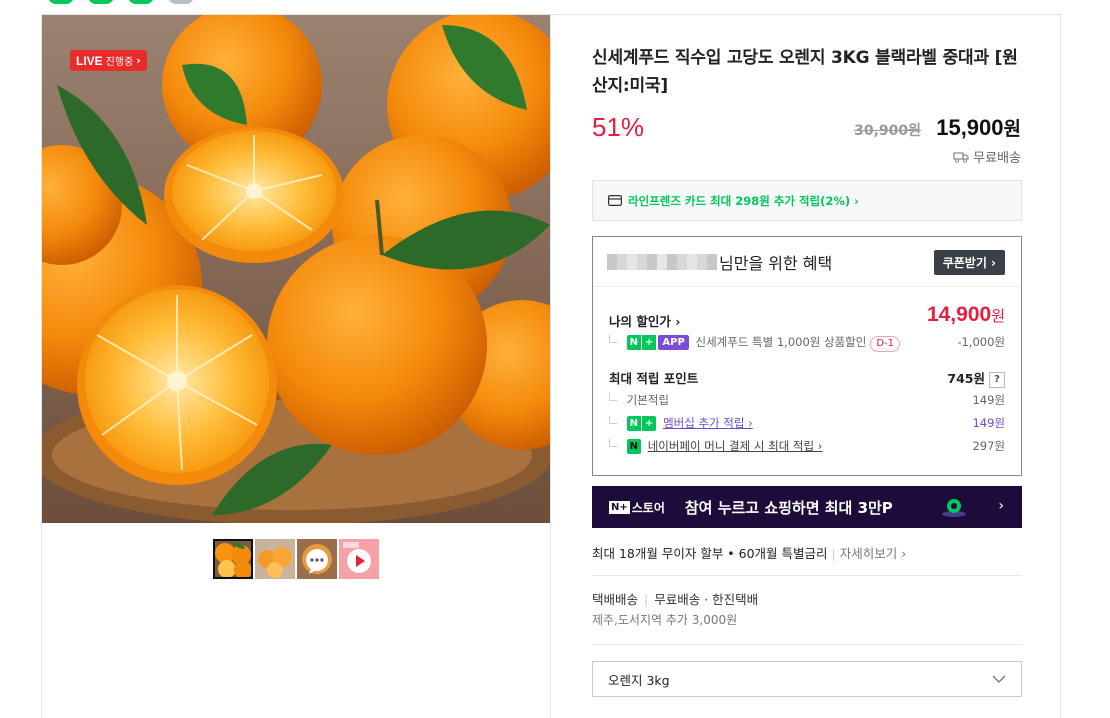 The height and width of the screenshot is (718, 1110). I want to click on column-divider, so click(550, 366).